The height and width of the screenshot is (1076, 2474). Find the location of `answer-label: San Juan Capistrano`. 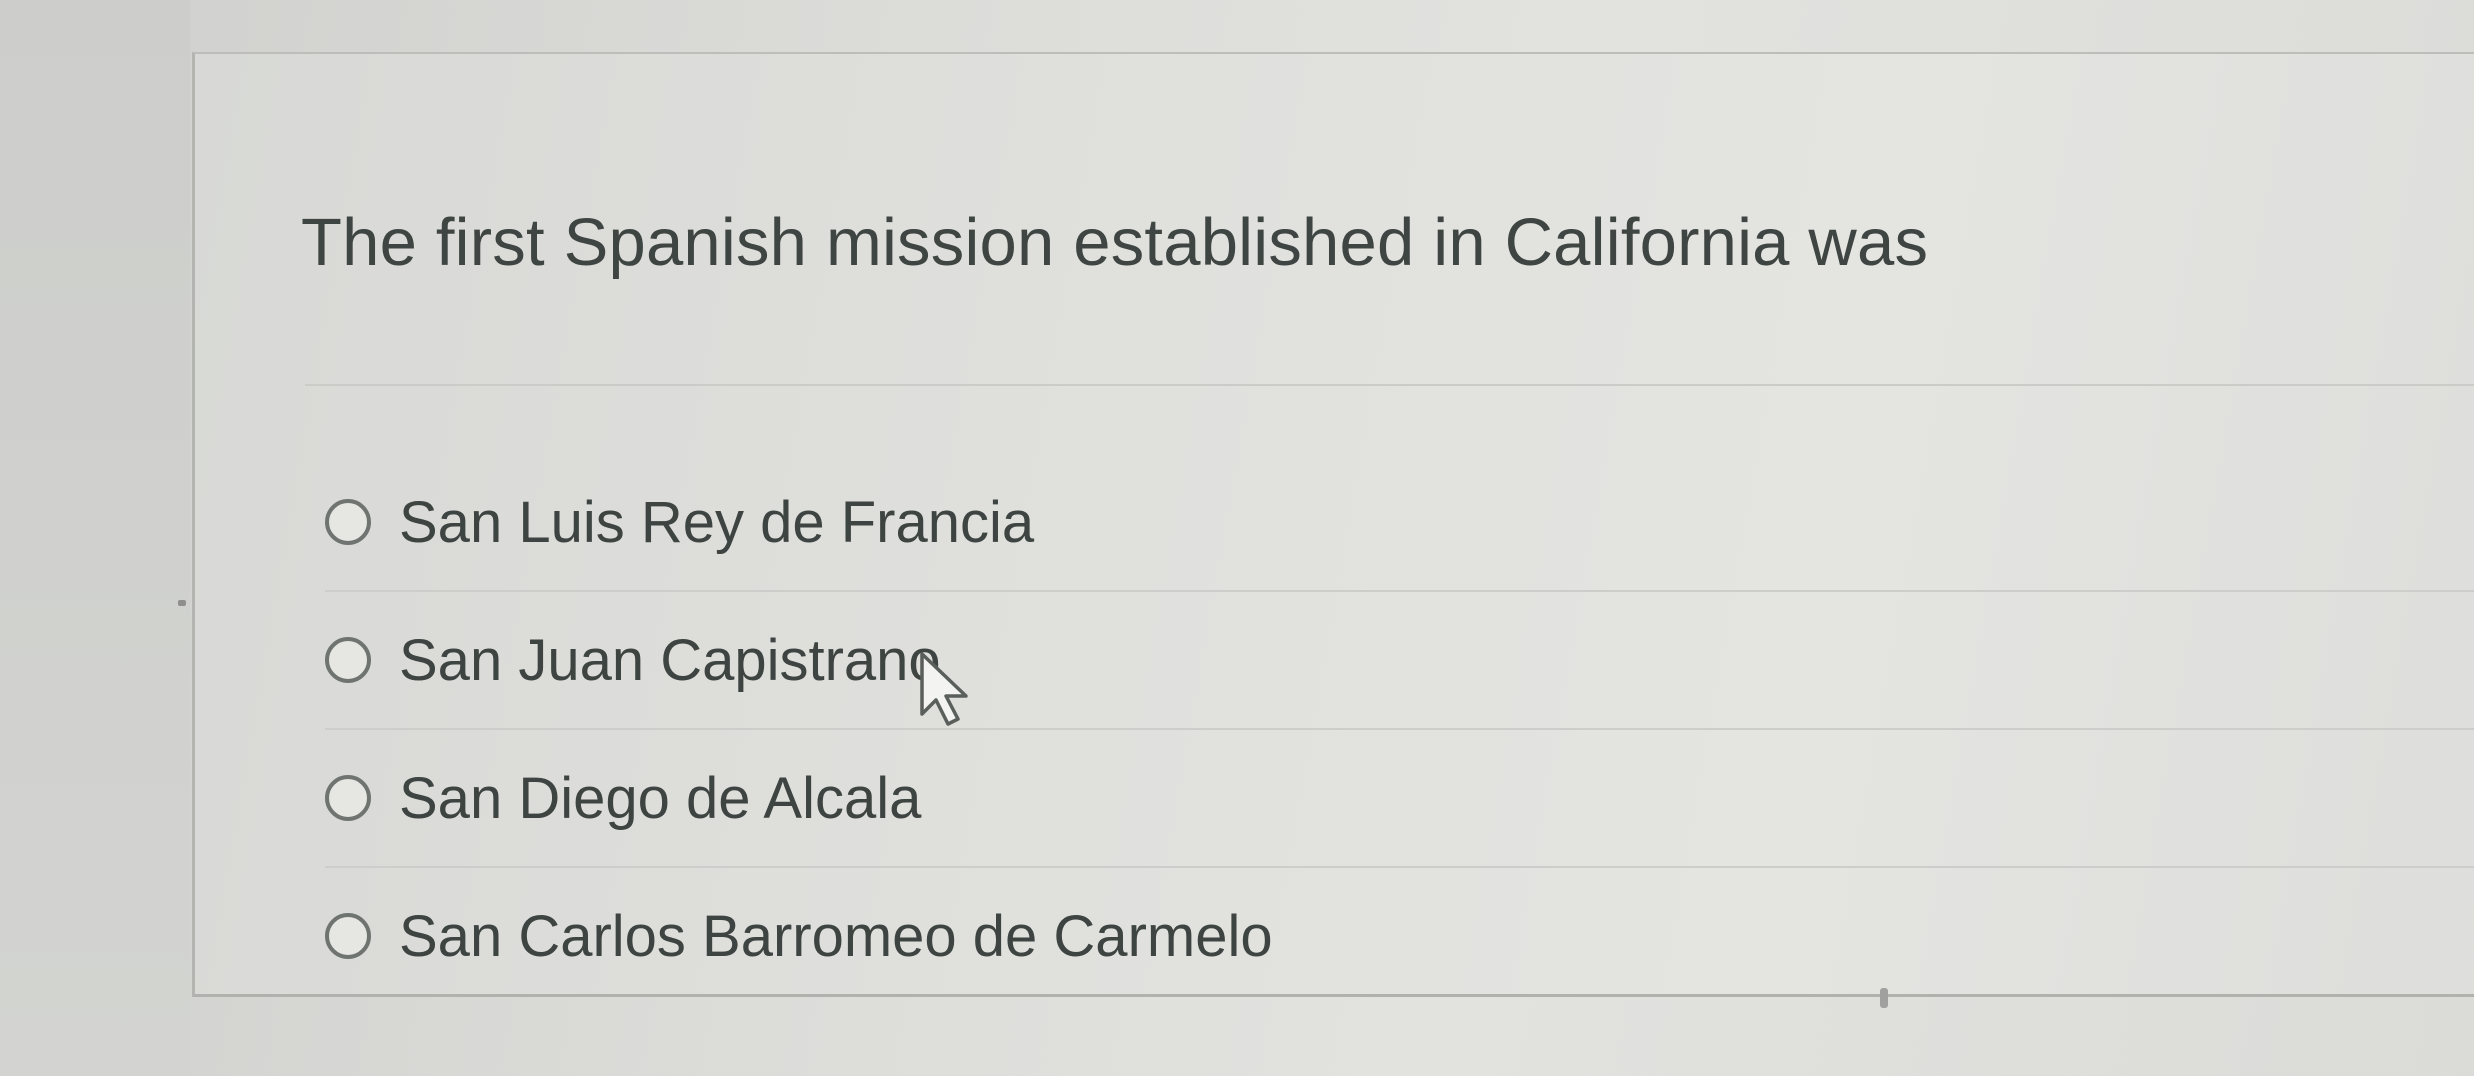

answer-label: San Juan Capistrano is located at coordinates (670, 660).